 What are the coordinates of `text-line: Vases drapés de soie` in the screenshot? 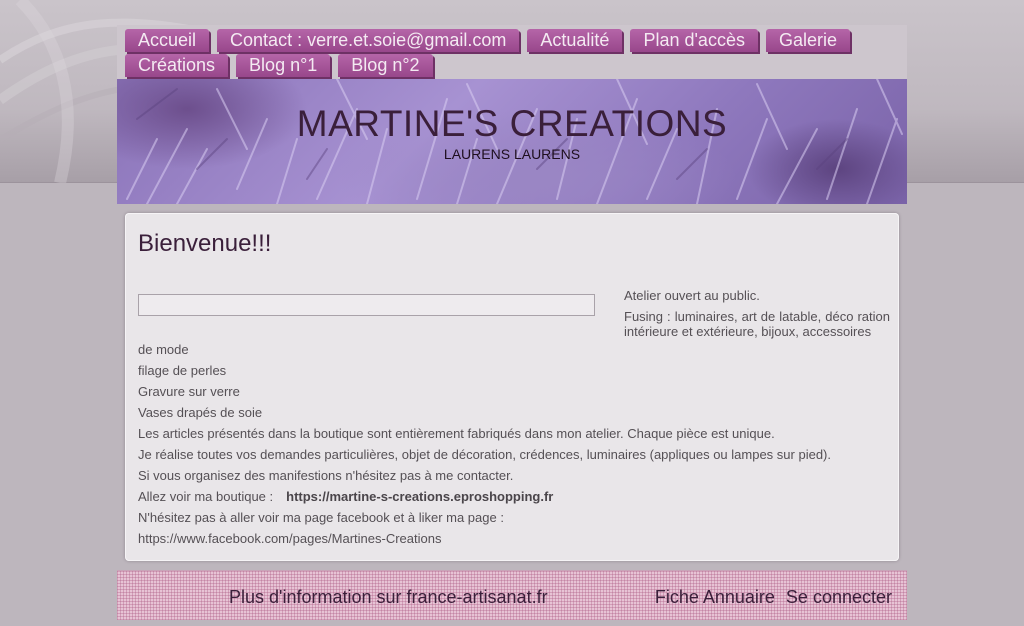 It's located at (200, 412).